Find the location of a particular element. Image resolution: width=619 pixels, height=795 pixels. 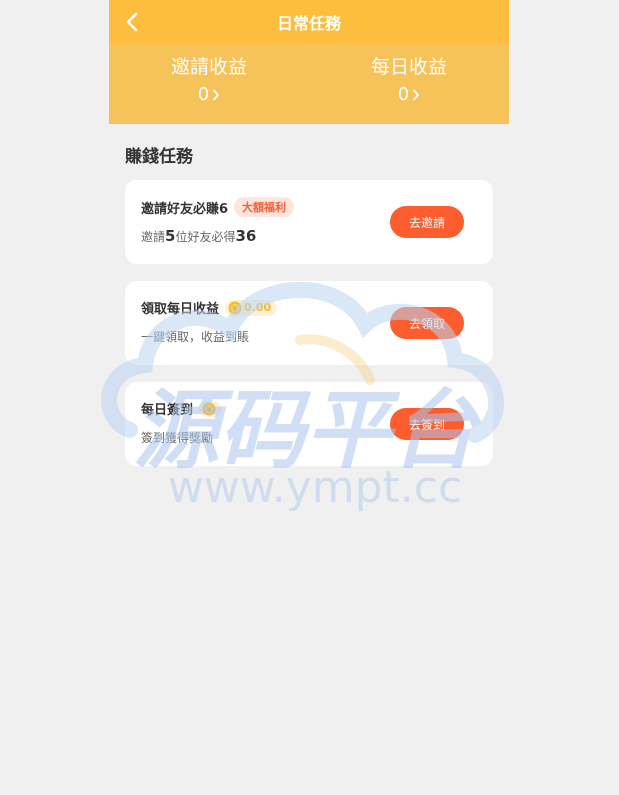

subtitle-text: 邀請 is located at coordinates (153, 237).